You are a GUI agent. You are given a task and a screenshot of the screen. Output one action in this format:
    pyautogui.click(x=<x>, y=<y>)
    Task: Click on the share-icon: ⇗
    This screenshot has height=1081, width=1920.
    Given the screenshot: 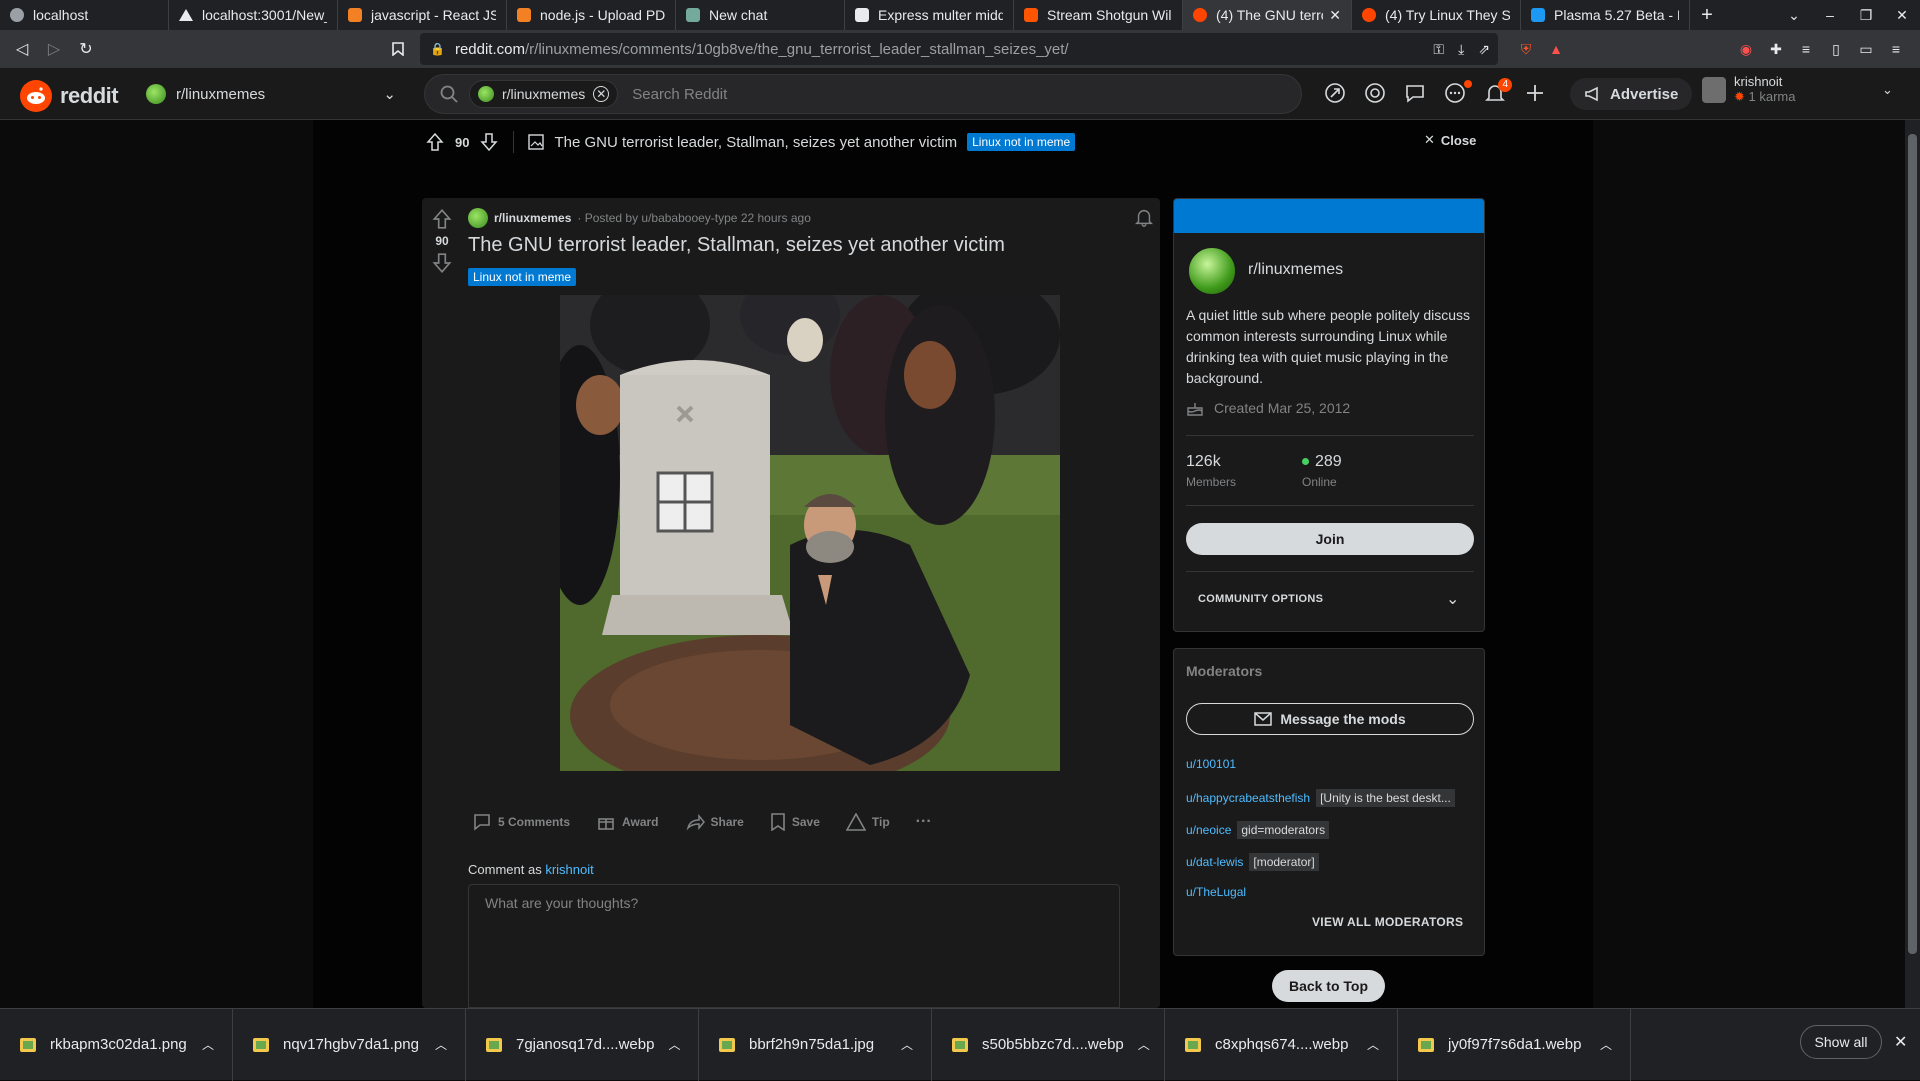 What is the action you would take?
    pyautogui.click(x=1484, y=49)
    